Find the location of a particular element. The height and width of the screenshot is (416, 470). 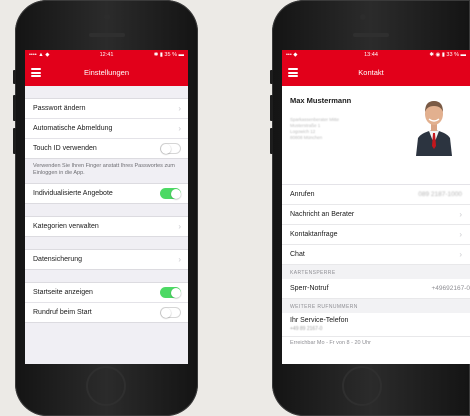

row-touch-id: Touch ID verwenden is located at coordinates (106, 148).